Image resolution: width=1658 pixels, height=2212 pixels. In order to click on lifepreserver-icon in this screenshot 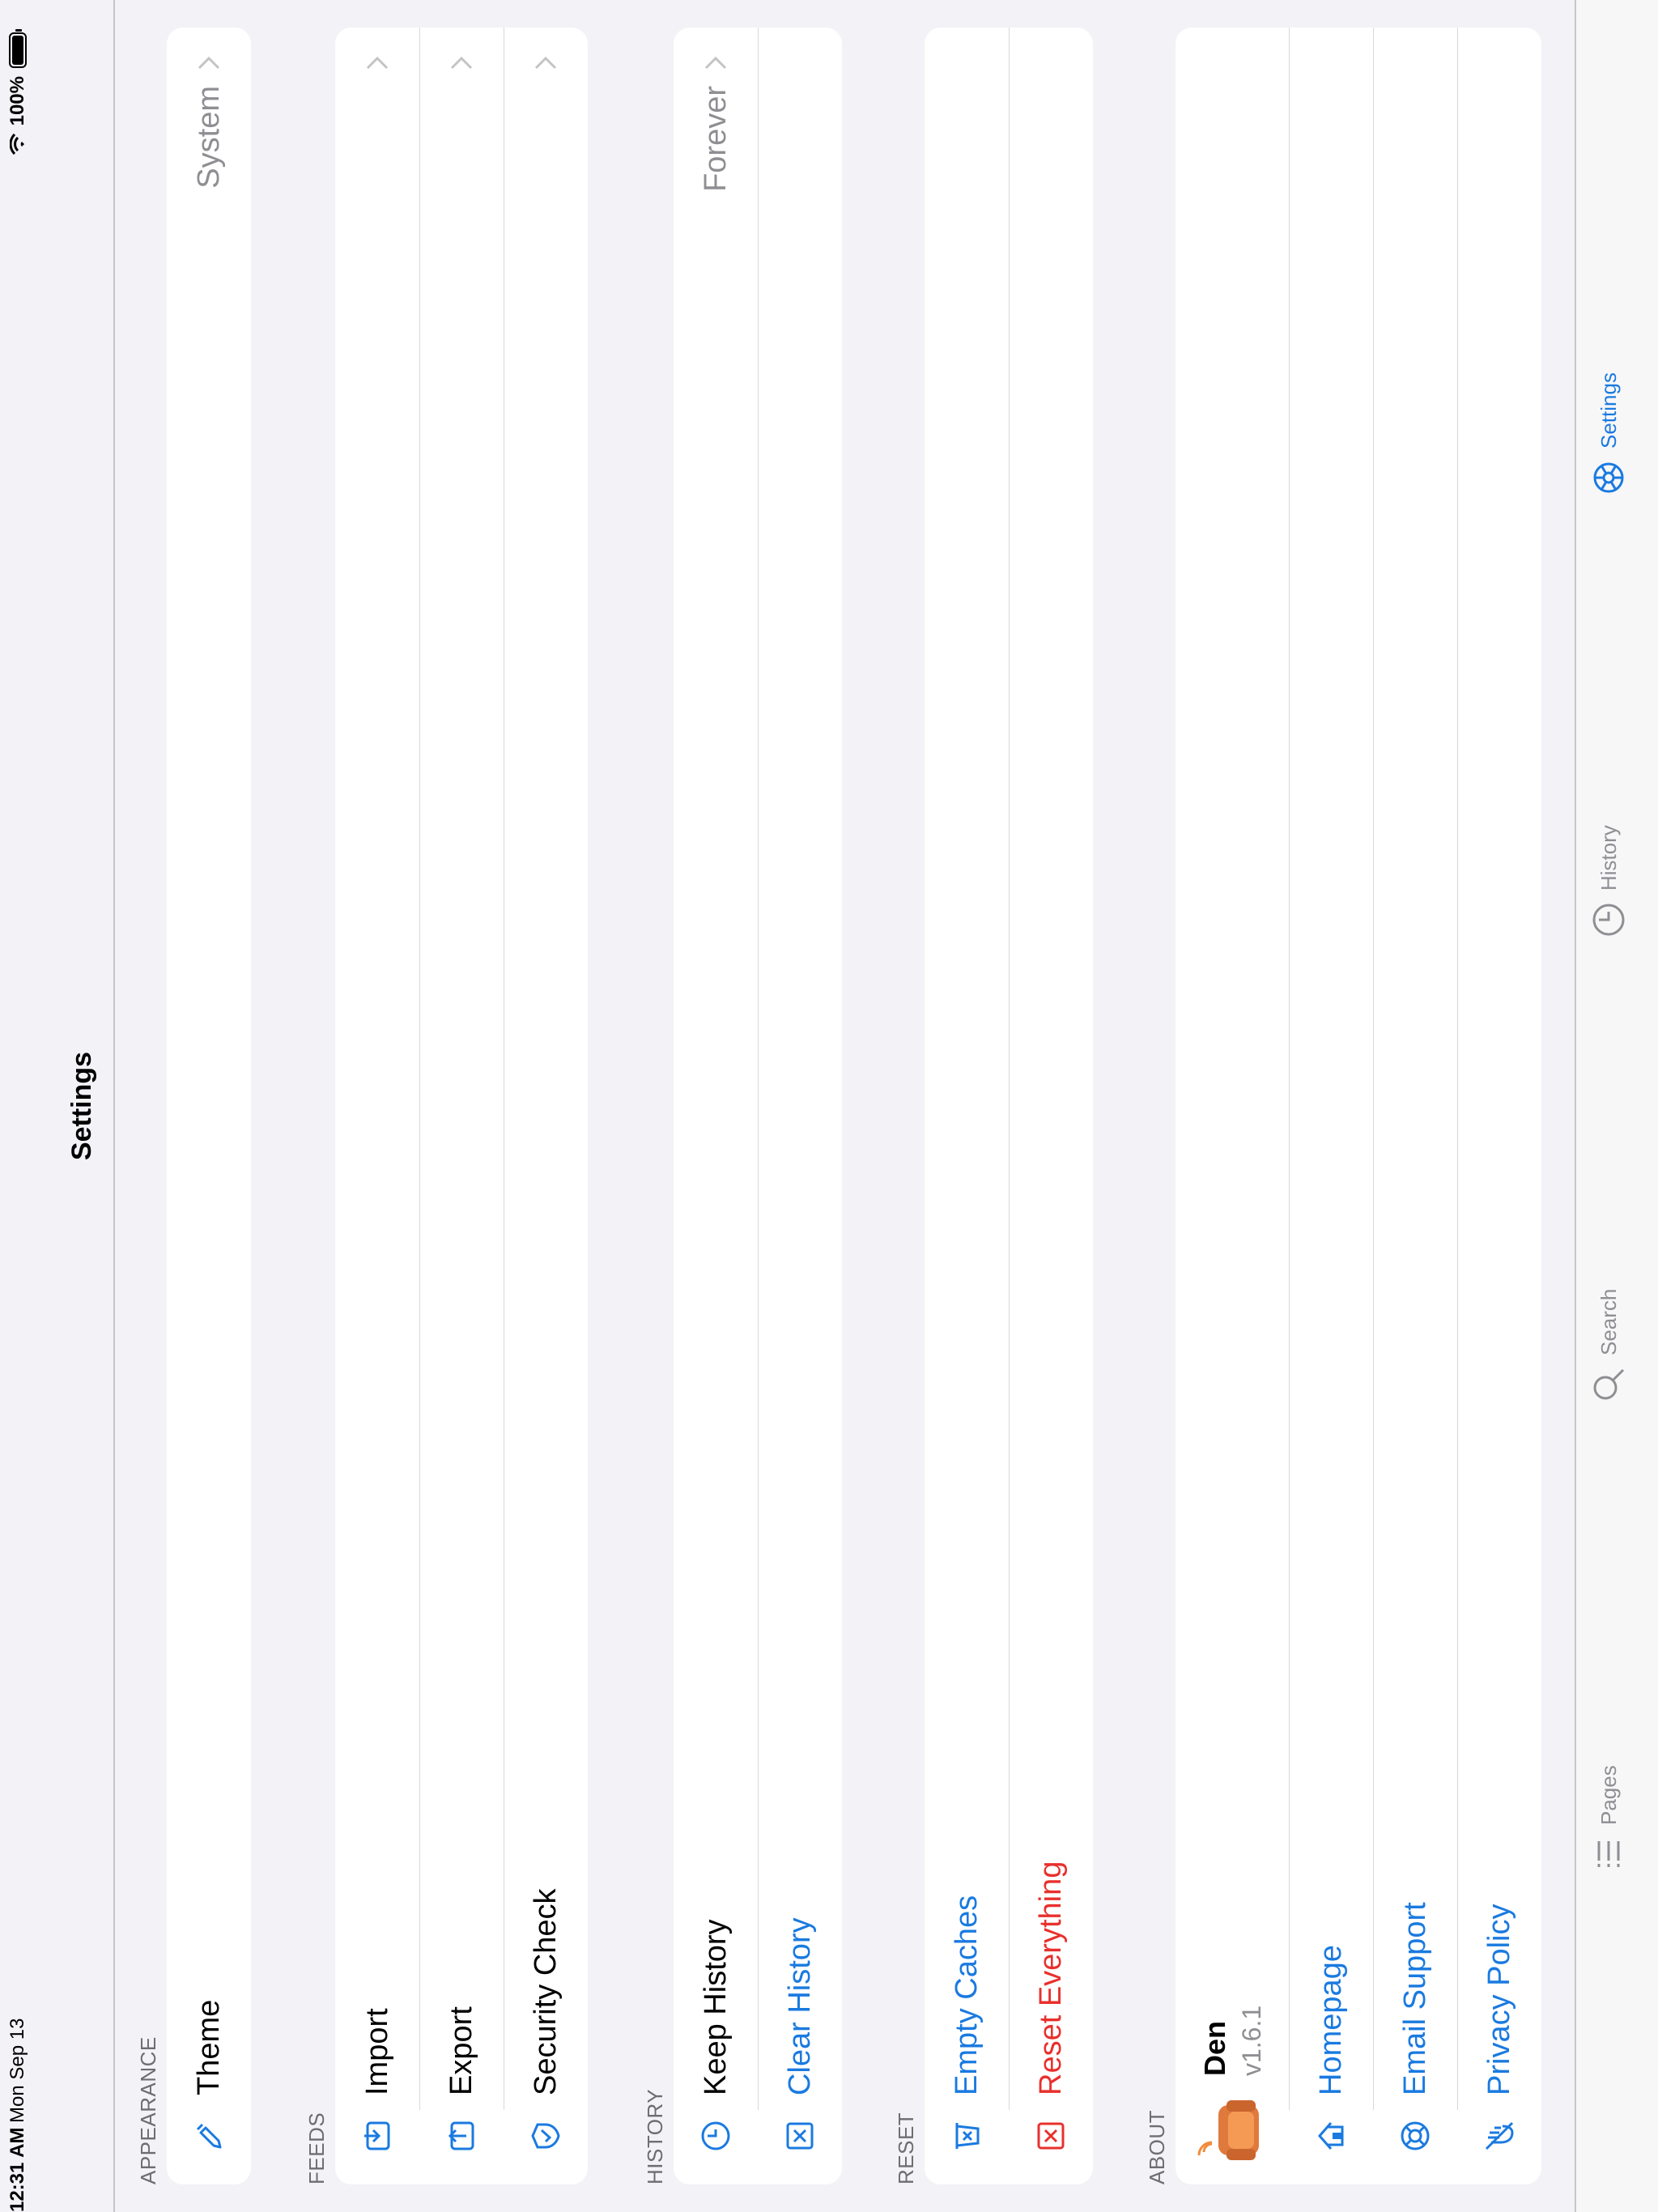, I will do `click(1415, 2136)`.